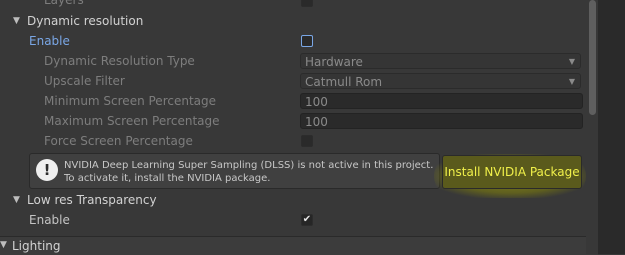 The height and width of the screenshot is (255, 625). I want to click on warning-icon: !, so click(47, 170).